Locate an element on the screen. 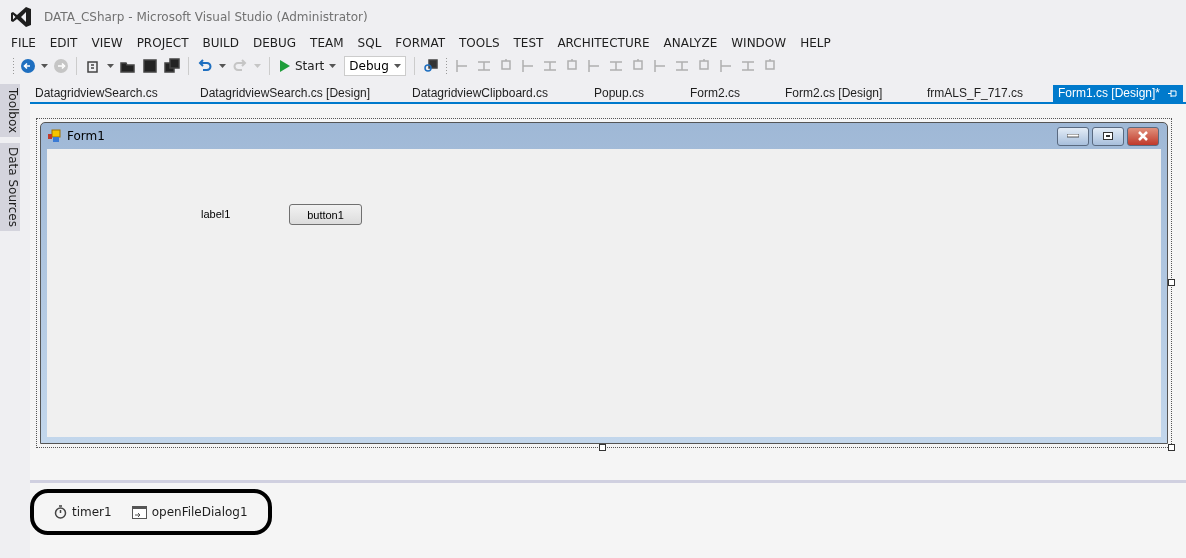  window-title: DATA_CSharp - Microsoft Visual Studio (Administrator) is located at coordinates (206, 17).